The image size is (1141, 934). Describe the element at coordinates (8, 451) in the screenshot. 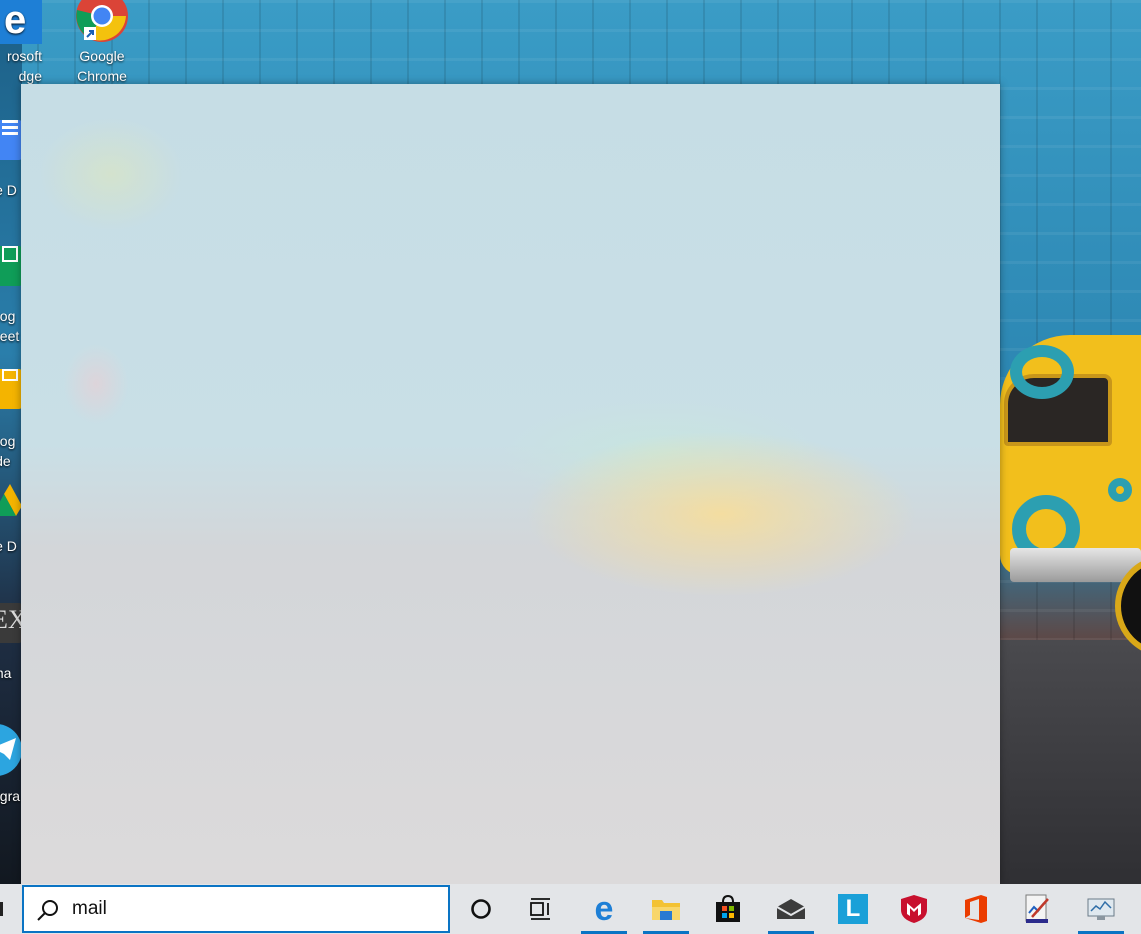

I see `desktop-icon-label: oog ide` at that location.